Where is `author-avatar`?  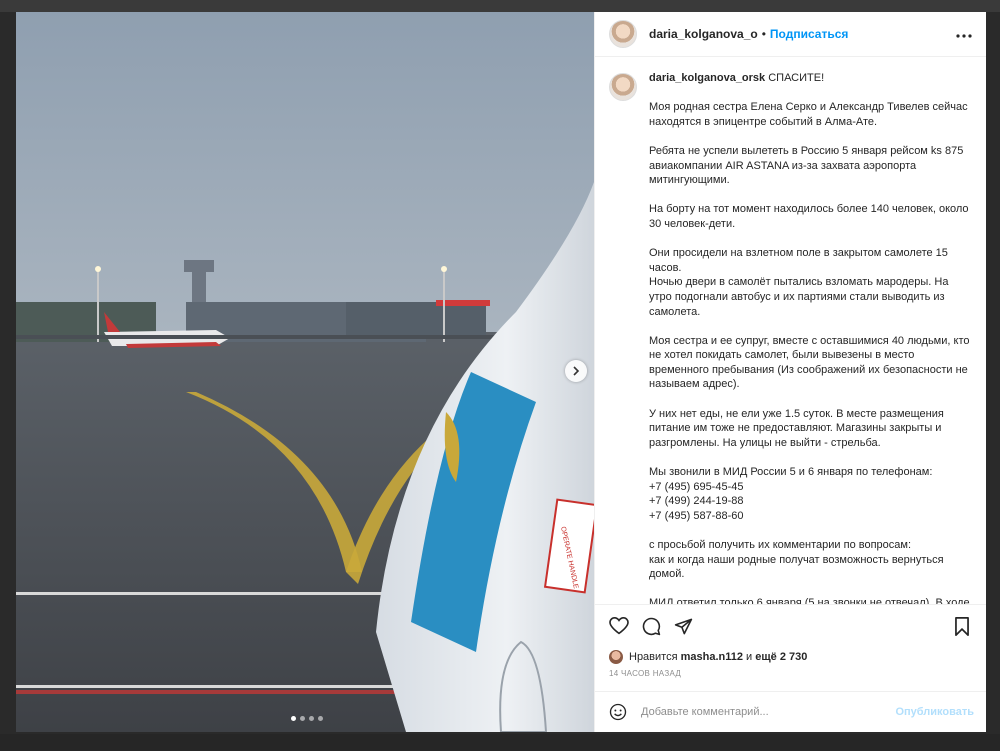
author-avatar is located at coordinates (623, 34).